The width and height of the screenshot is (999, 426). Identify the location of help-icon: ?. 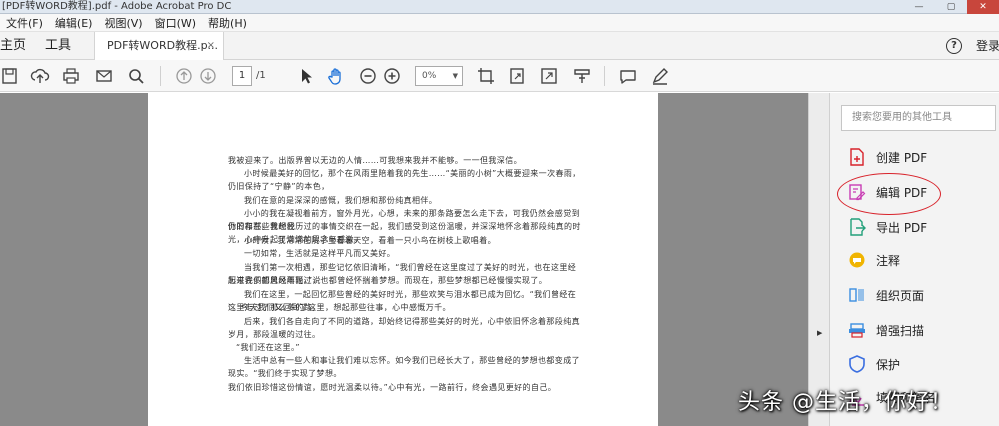
(954, 46).